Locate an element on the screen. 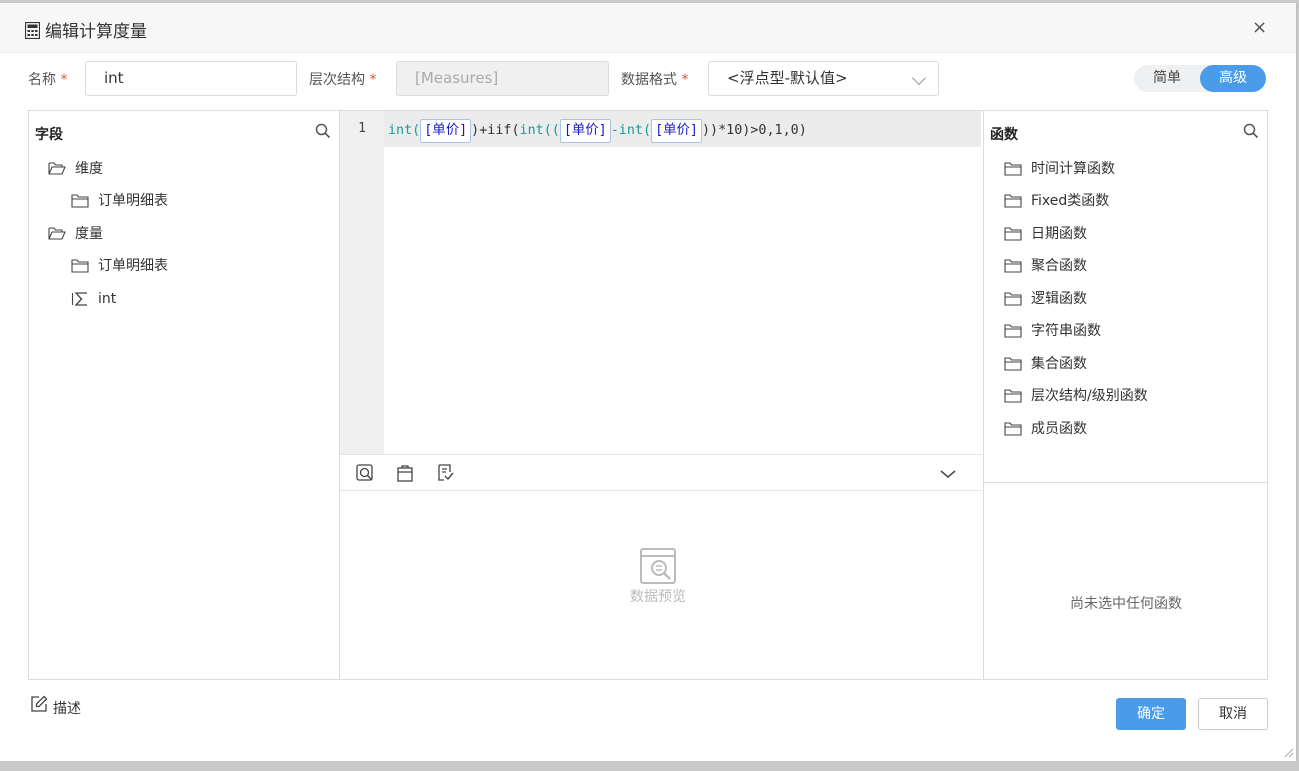  line-gutter is located at coordinates (362, 282).